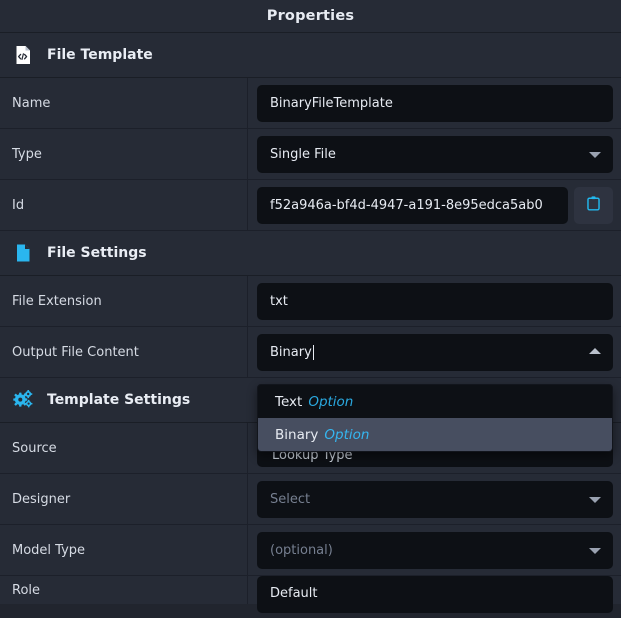 This screenshot has width=621, height=618. I want to click on row-file-extension: File Extension txt, so click(310, 301).